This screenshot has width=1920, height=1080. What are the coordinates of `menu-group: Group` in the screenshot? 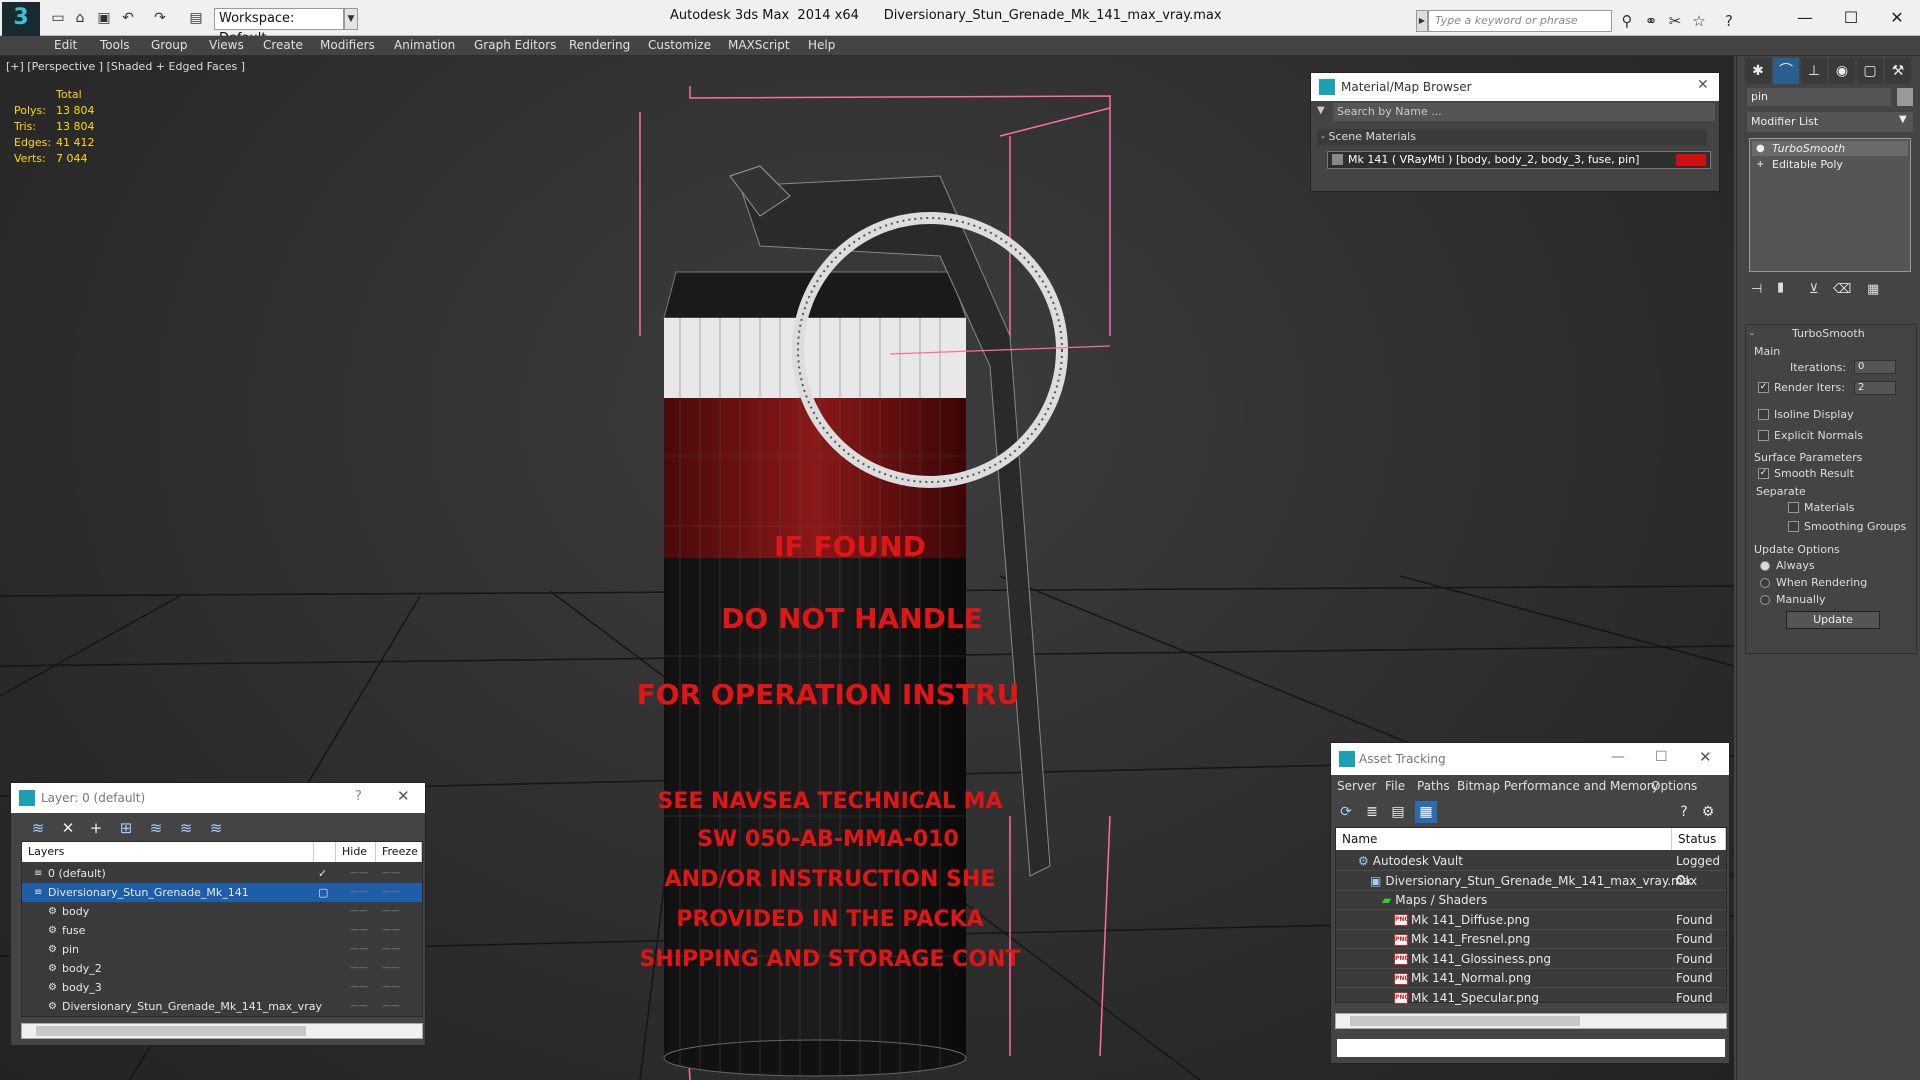 It's located at (169, 45).